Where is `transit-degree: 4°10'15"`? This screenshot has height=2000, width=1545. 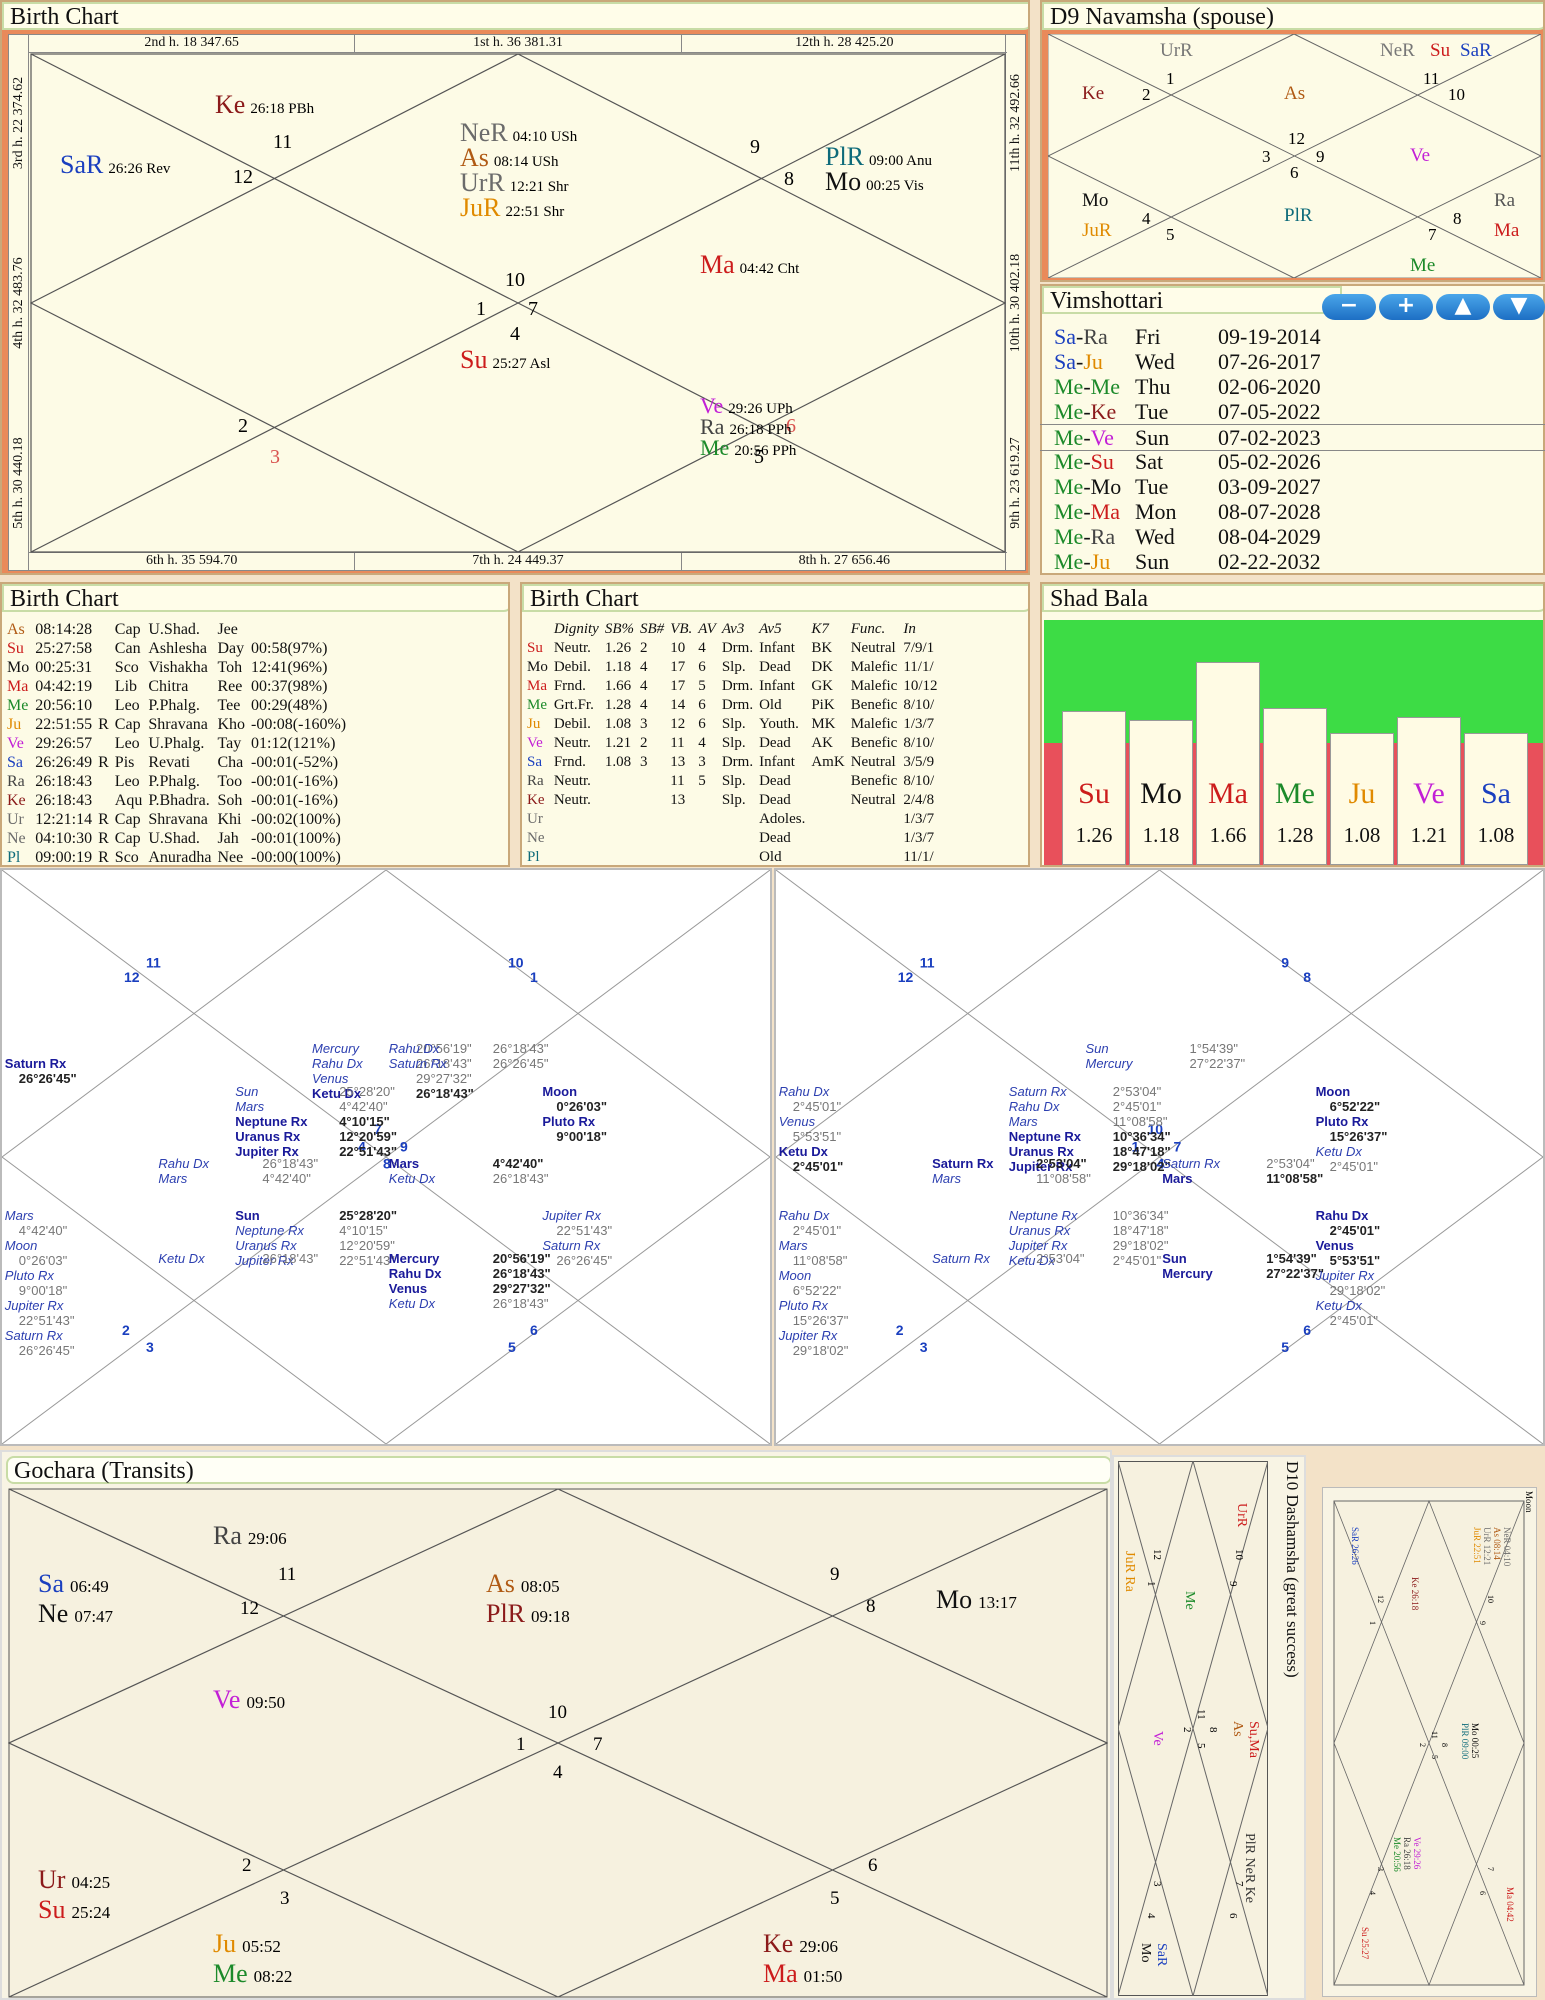
transit-degree: 4°10'15" is located at coordinates (363, 1230).